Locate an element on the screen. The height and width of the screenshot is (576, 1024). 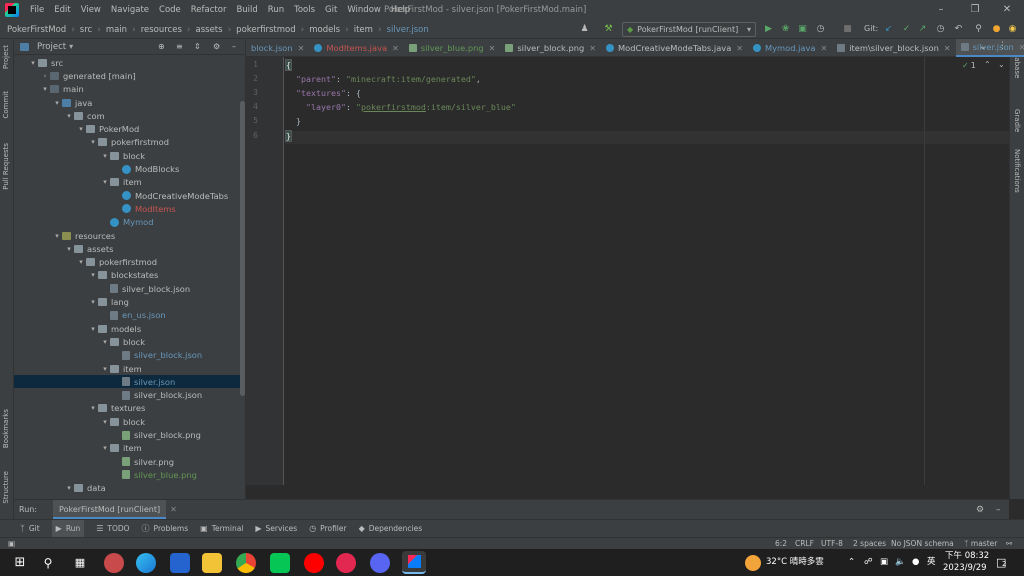
next-highlight-icon: ⌄ is located at coordinates (1001, 64).